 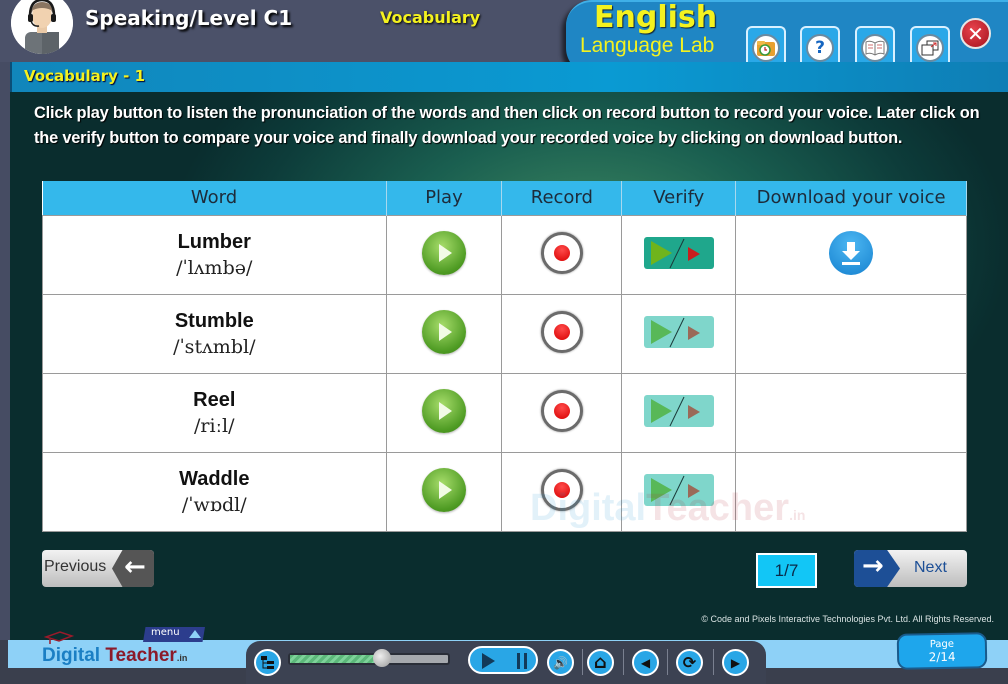 What do you see at coordinates (214, 267) in the screenshot?
I see `phonetic-text: /ˈlʌmbə/` at bounding box center [214, 267].